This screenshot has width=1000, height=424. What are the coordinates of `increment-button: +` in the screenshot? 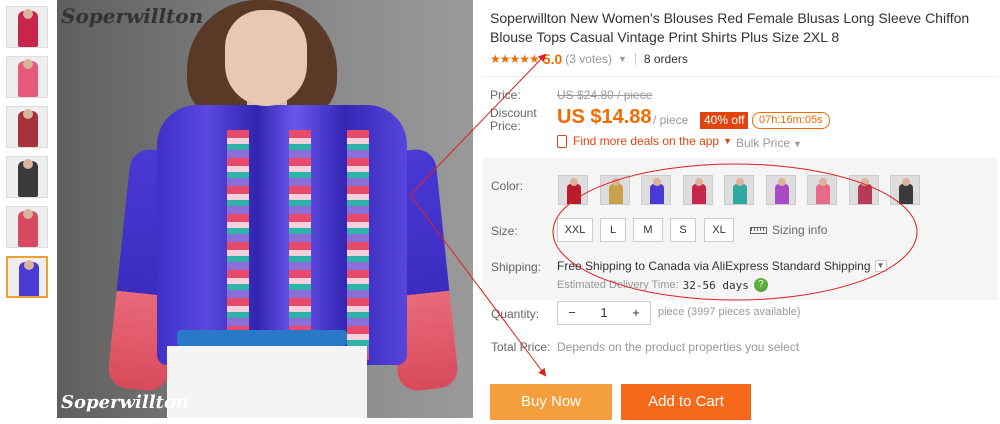 It's located at (636, 313).